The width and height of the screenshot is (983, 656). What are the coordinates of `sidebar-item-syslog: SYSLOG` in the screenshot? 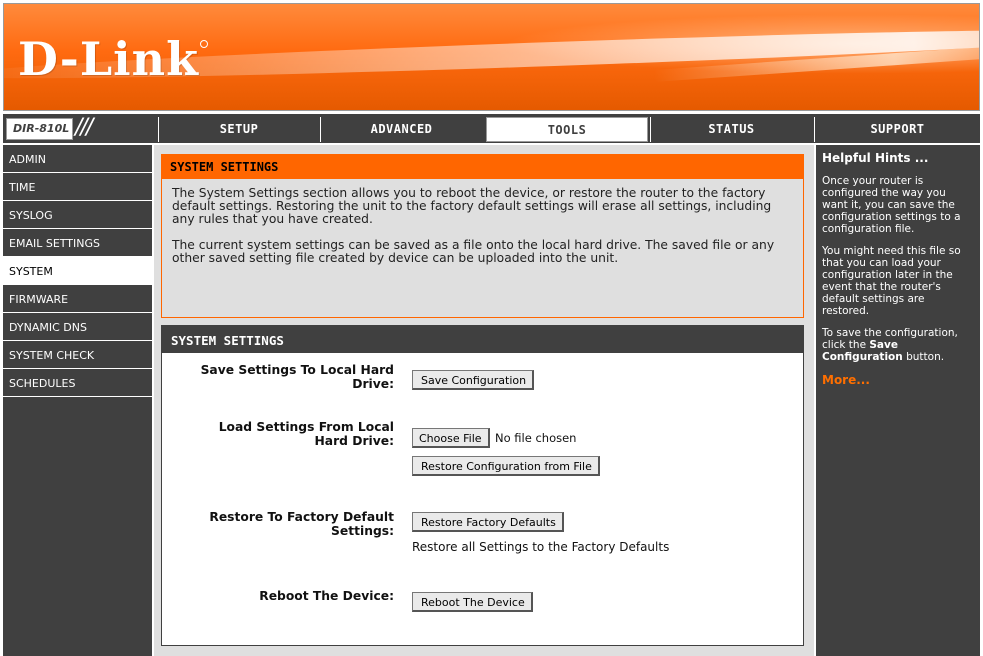 It's located at (77, 215).